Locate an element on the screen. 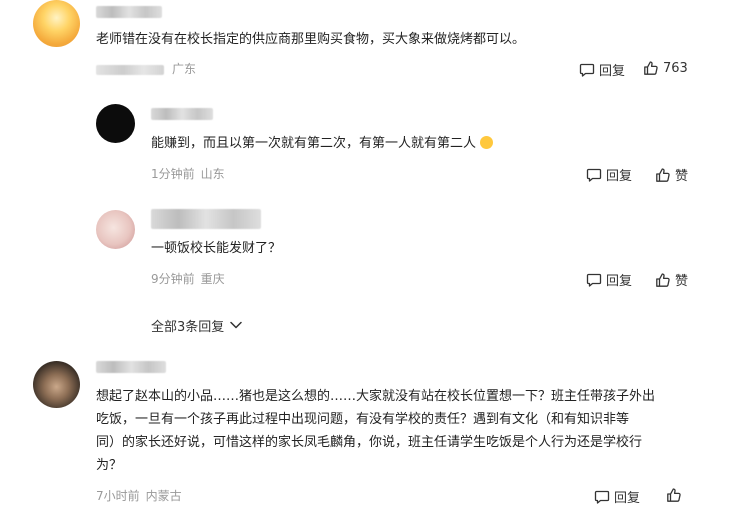  reply-time: 1分钟前 is located at coordinates (173, 174).